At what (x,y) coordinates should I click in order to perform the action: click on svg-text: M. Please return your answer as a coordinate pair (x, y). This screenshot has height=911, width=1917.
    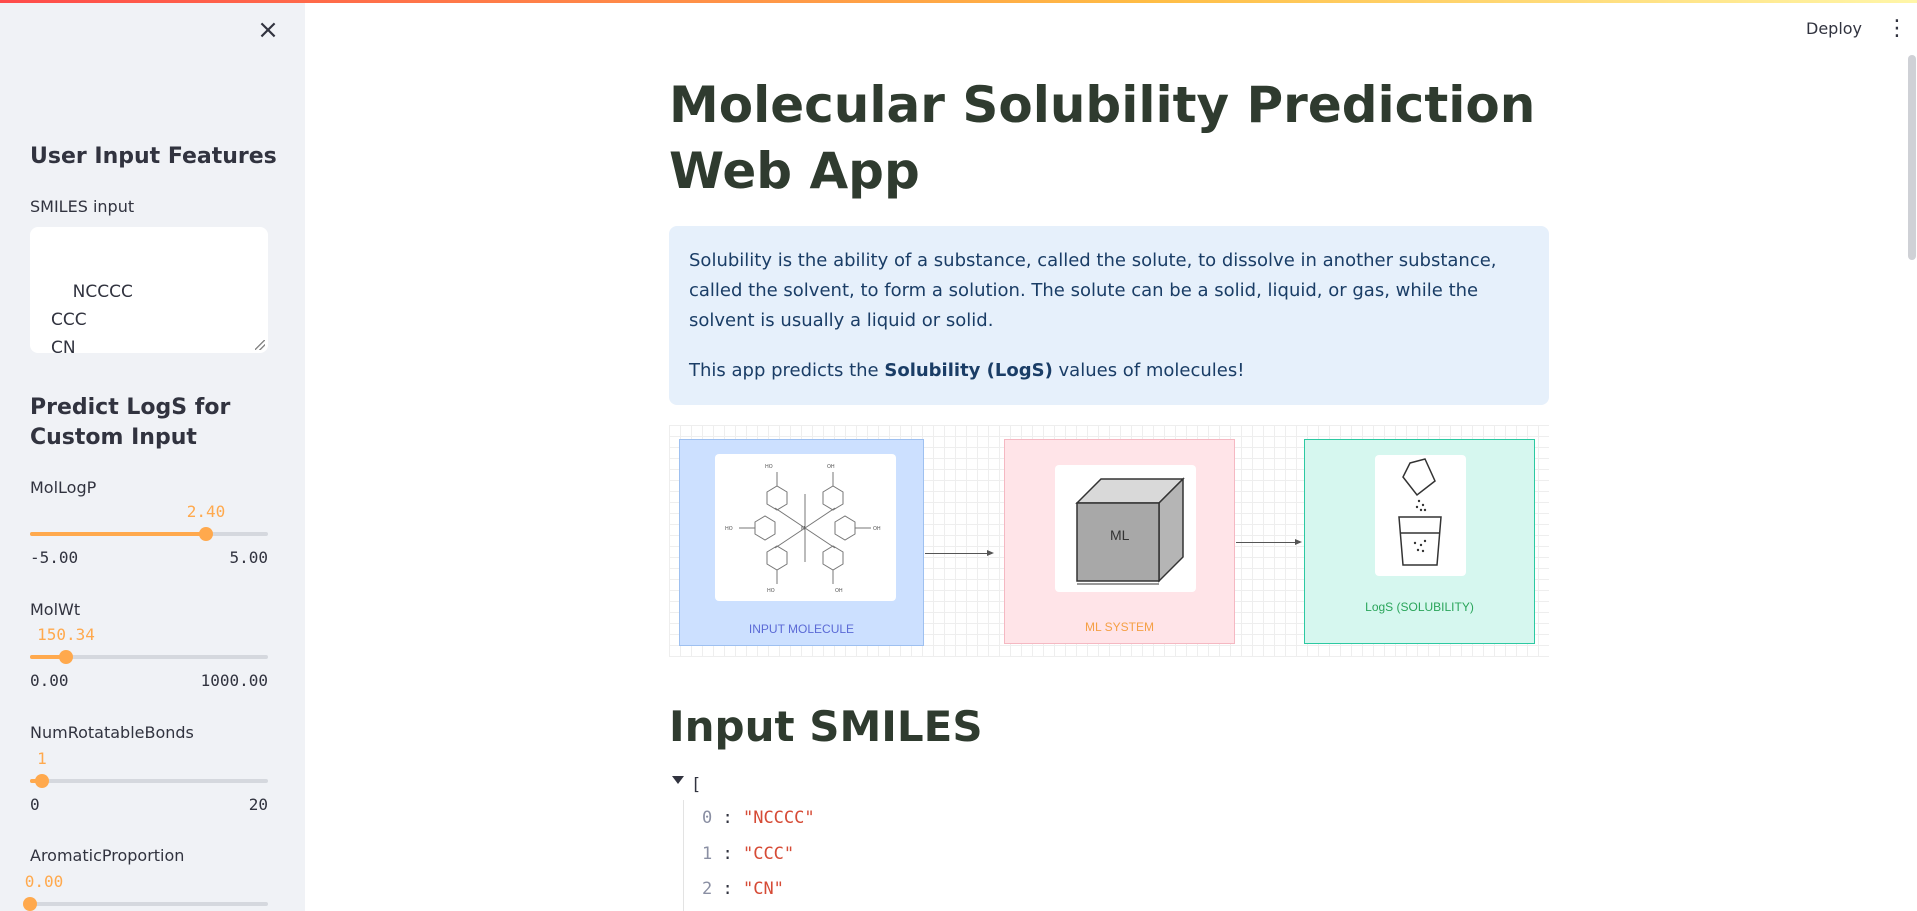
    Looking at the image, I should click on (803, 529).